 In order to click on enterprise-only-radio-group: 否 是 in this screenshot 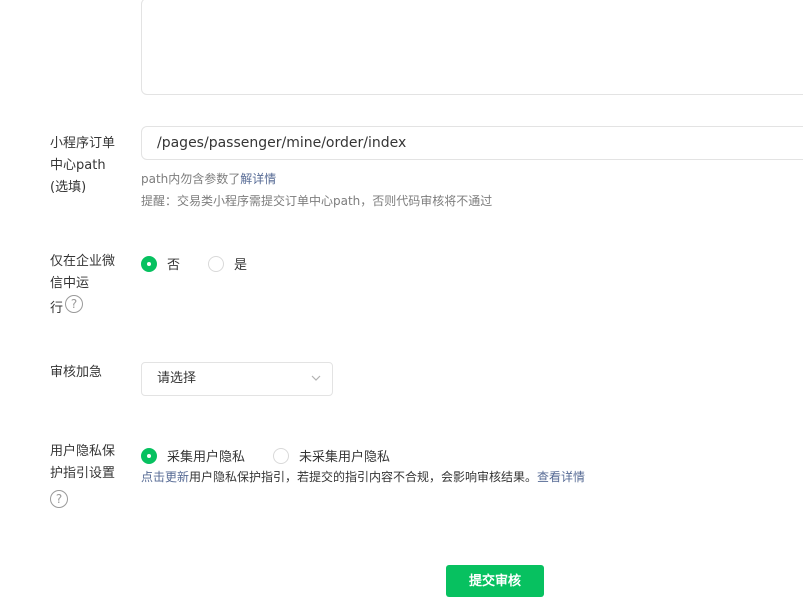, I will do `click(208, 263)`.